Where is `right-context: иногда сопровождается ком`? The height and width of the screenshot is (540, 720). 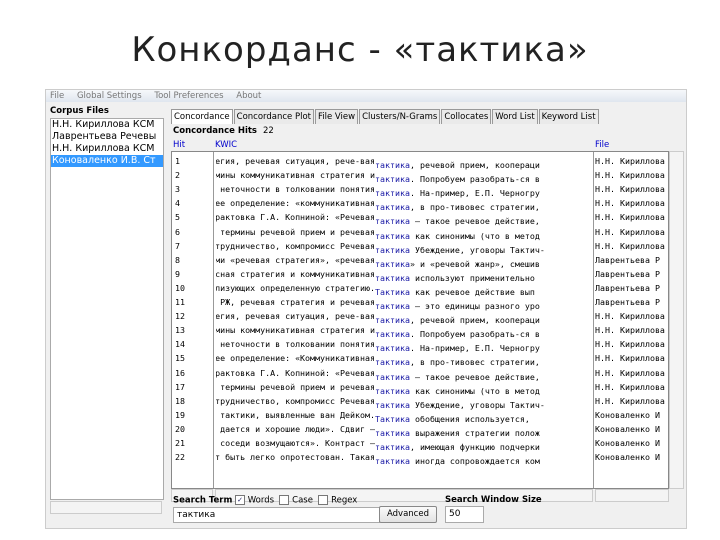 right-context: иногда сопровождается ком is located at coordinates (474, 461).